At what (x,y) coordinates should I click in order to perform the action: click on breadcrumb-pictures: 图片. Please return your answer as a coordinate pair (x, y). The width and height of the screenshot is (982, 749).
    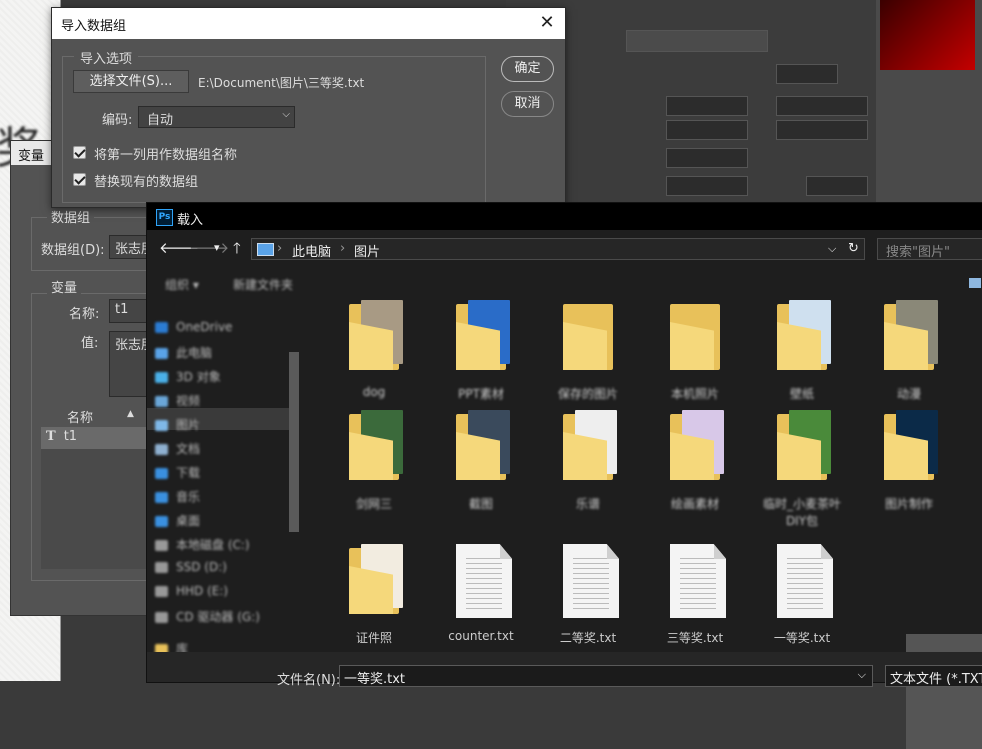
    Looking at the image, I should click on (367, 250).